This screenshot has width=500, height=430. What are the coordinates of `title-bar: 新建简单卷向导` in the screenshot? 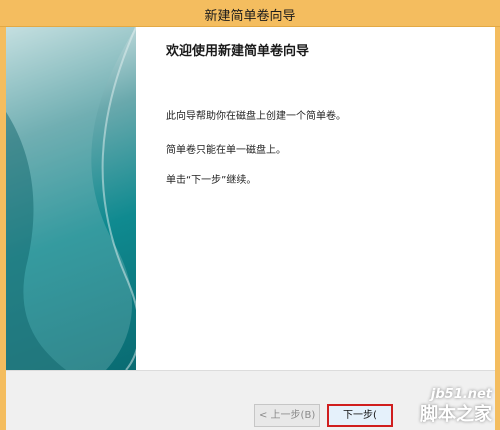 It's located at (250, 13).